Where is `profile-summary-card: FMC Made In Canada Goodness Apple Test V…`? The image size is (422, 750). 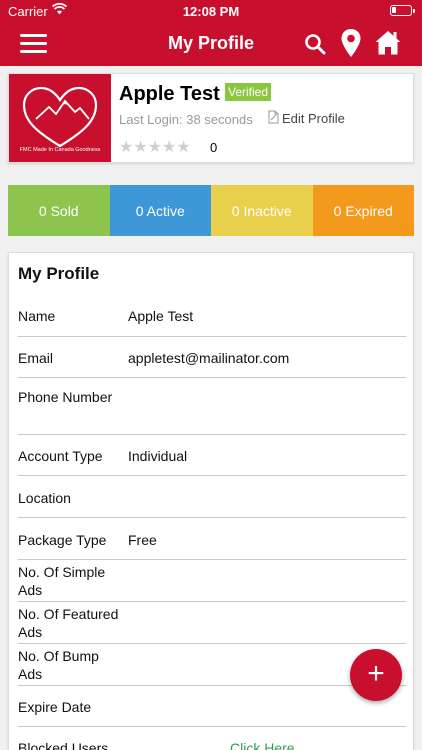
profile-summary-card: FMC Made In Canada Goodness Apple Test V… is located at coordinates (211, 118).